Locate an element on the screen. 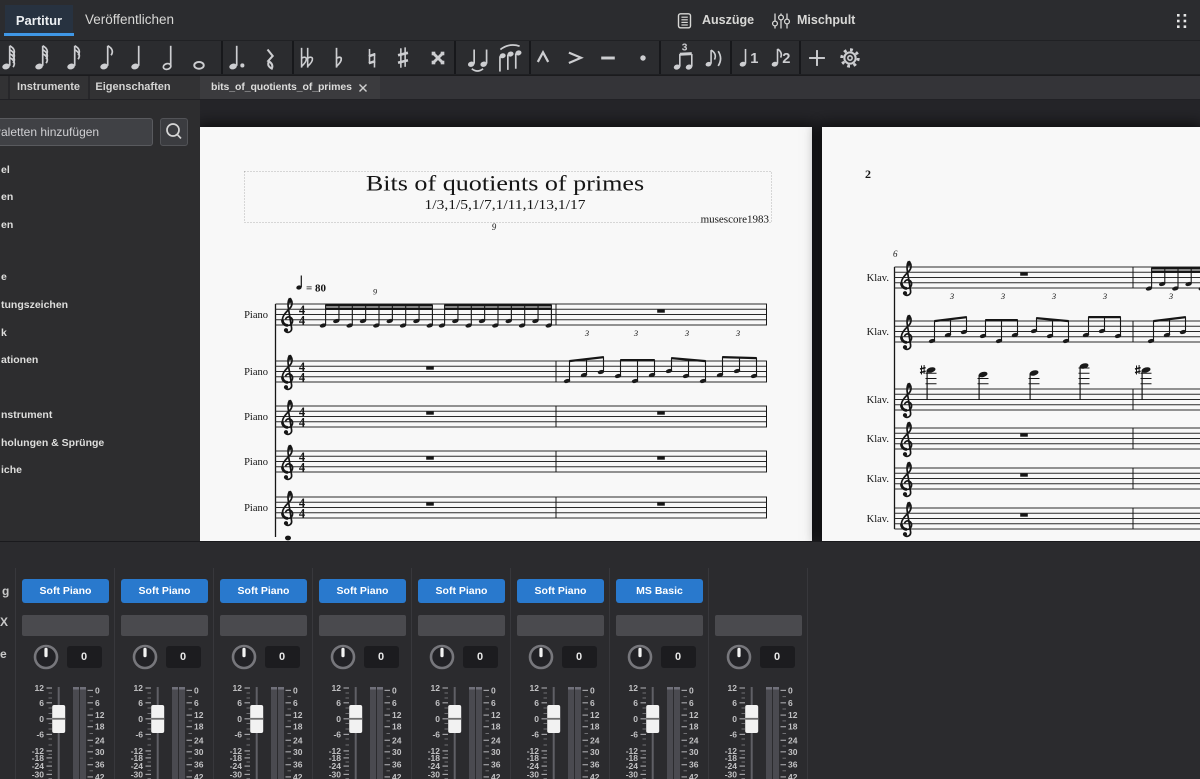  svg-text: musescore1983 is located at coordinates (735, 220).